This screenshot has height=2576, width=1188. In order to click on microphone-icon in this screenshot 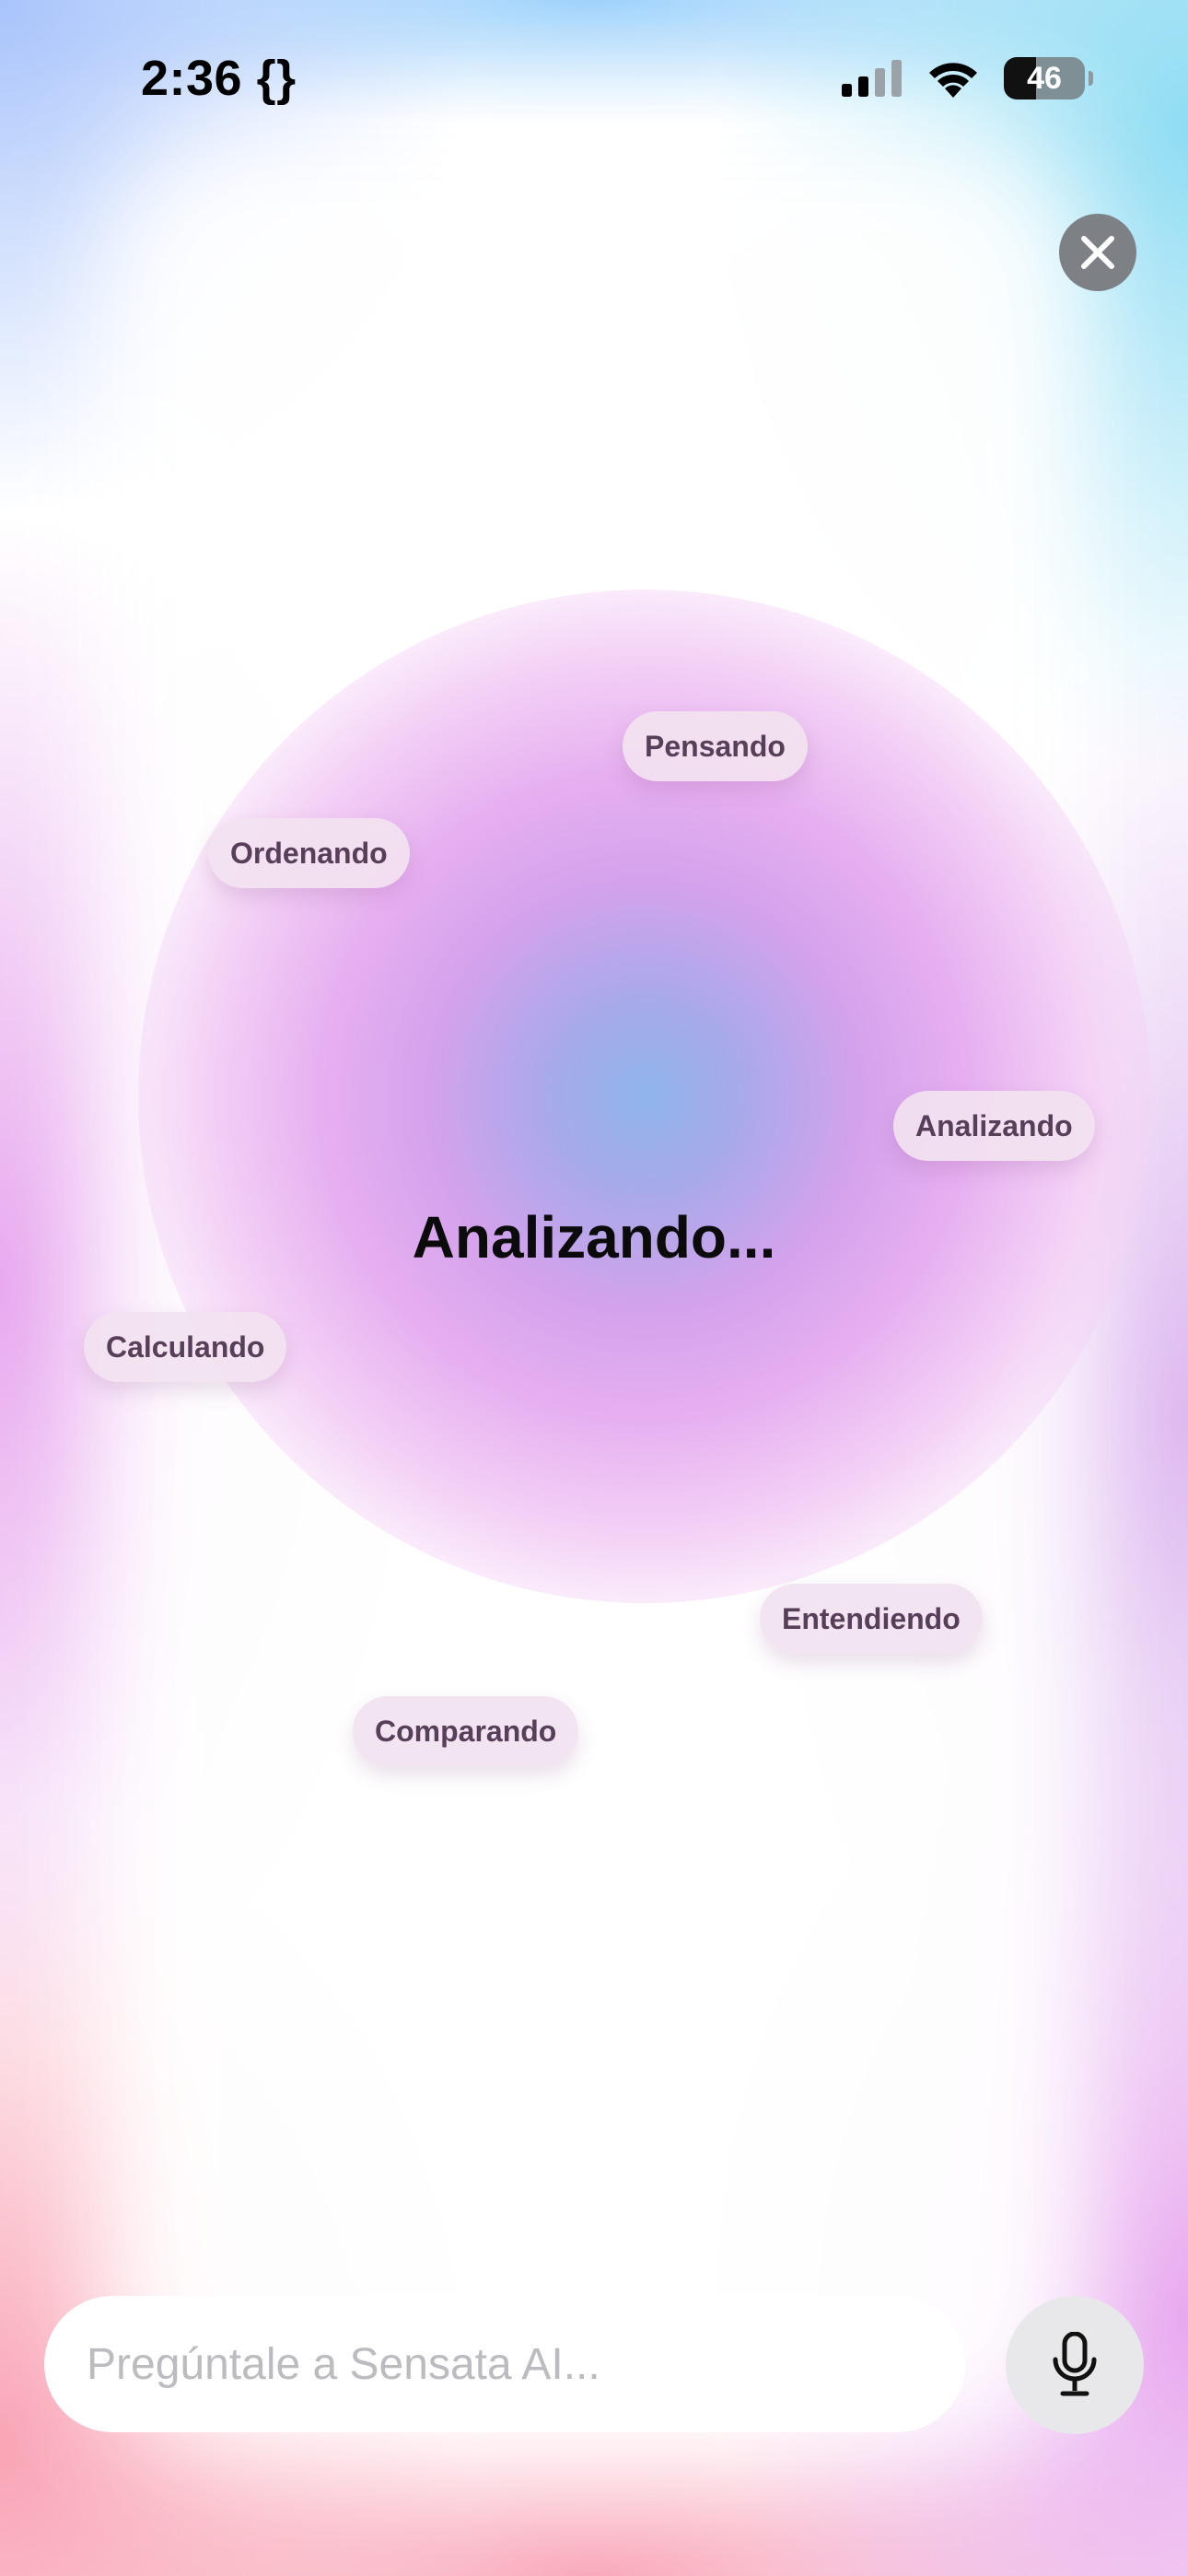, I will do `click(1075, 2364)`.